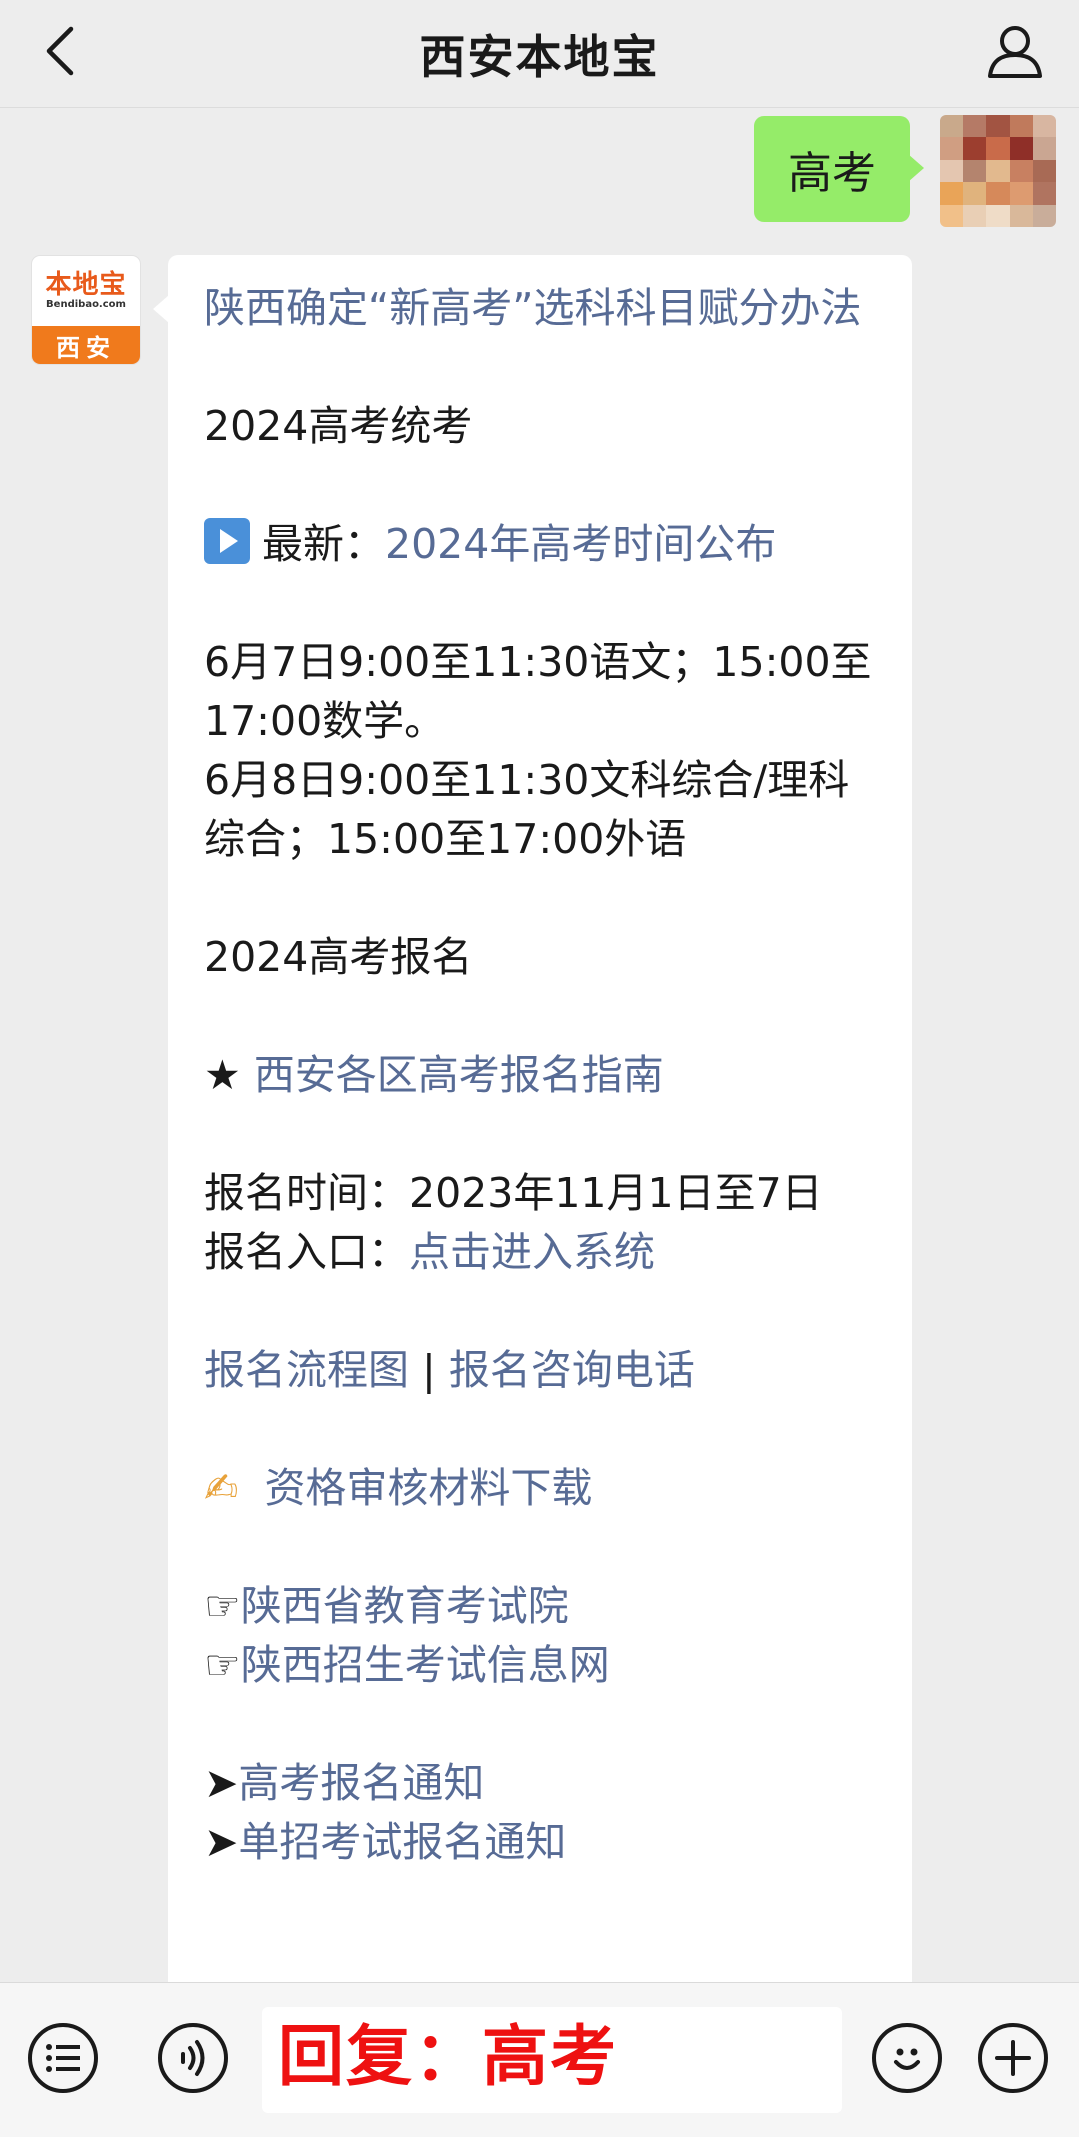  I want to click on page-title: 西安本地宝, so click(539, 56).